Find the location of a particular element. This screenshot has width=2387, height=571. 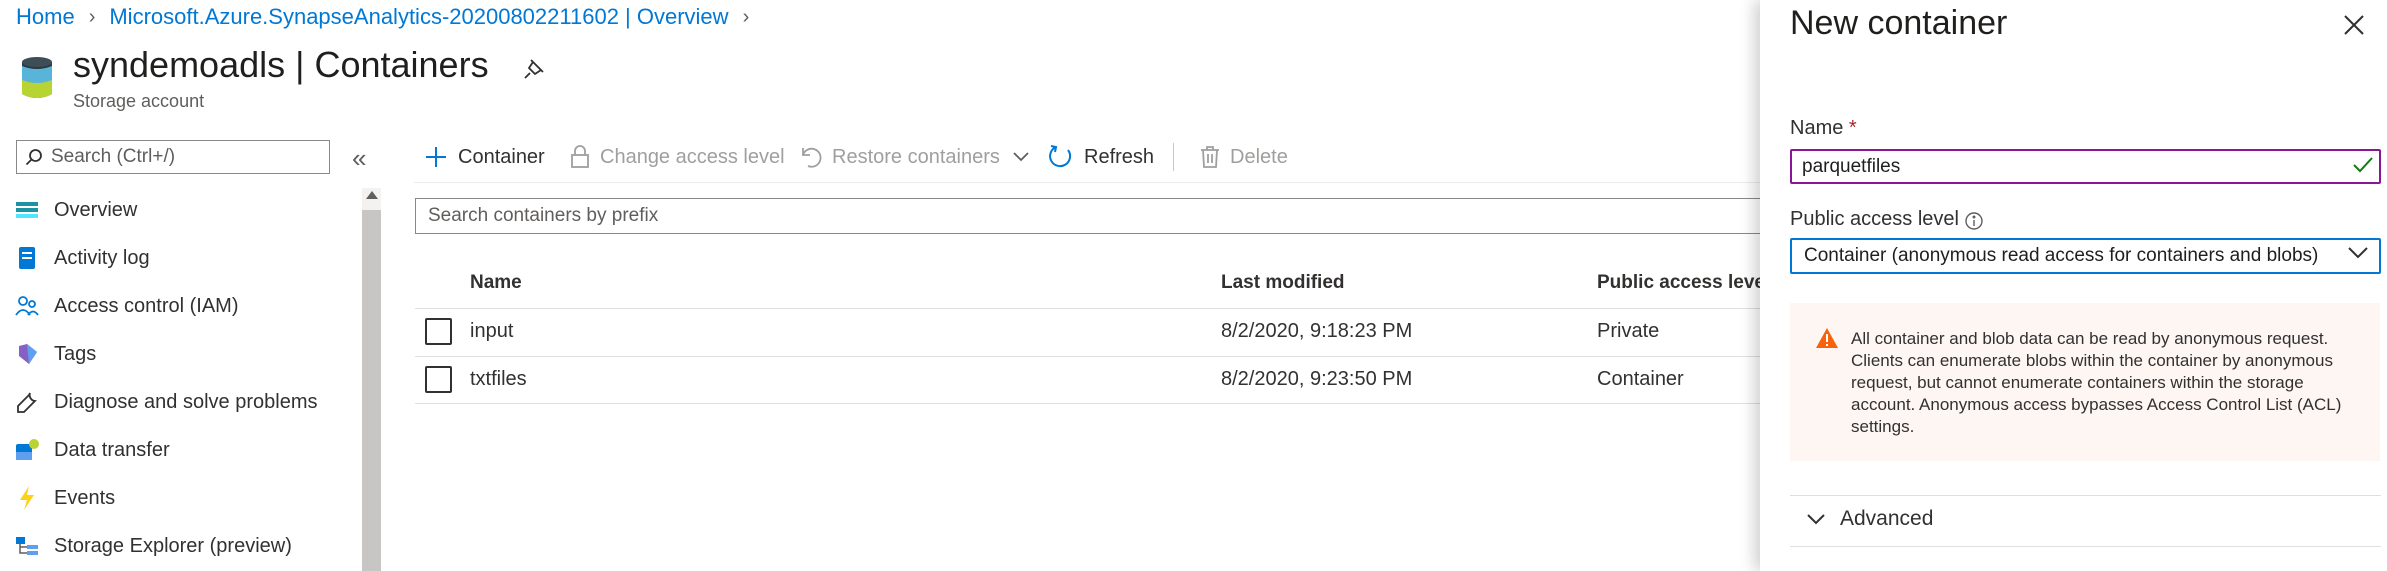

sidebar-item-label: Tags is located at coordinates (75, 353).